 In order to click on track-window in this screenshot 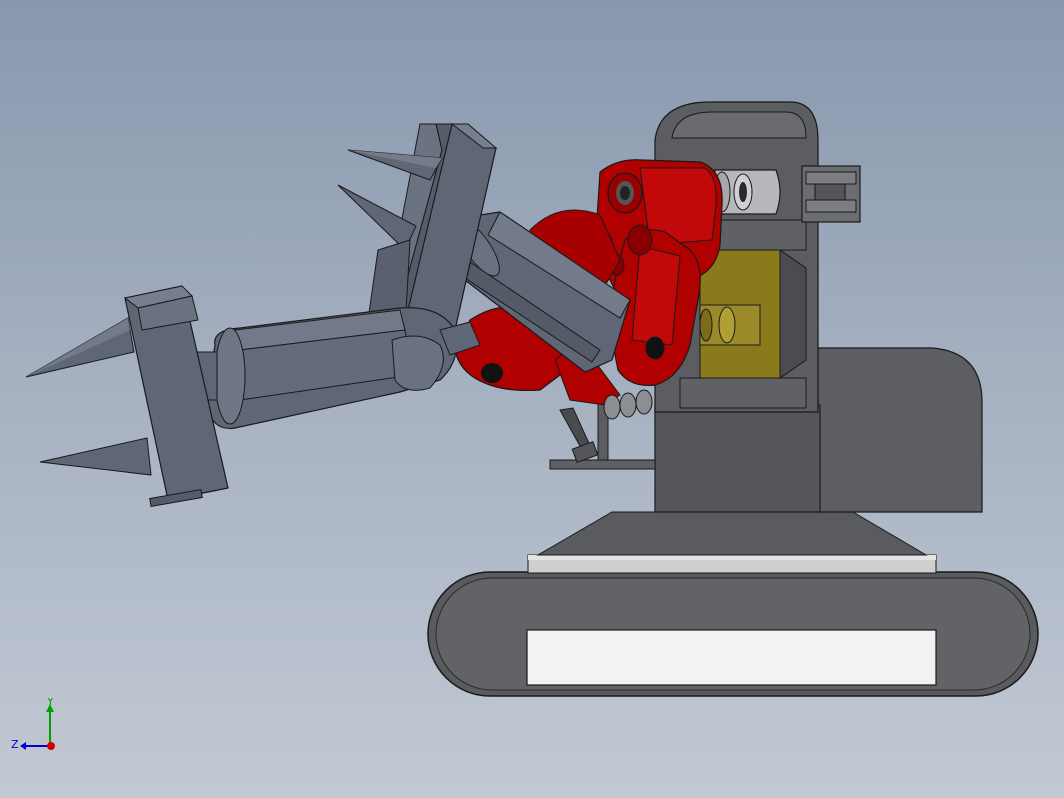, I will do `click(731, 657)`.